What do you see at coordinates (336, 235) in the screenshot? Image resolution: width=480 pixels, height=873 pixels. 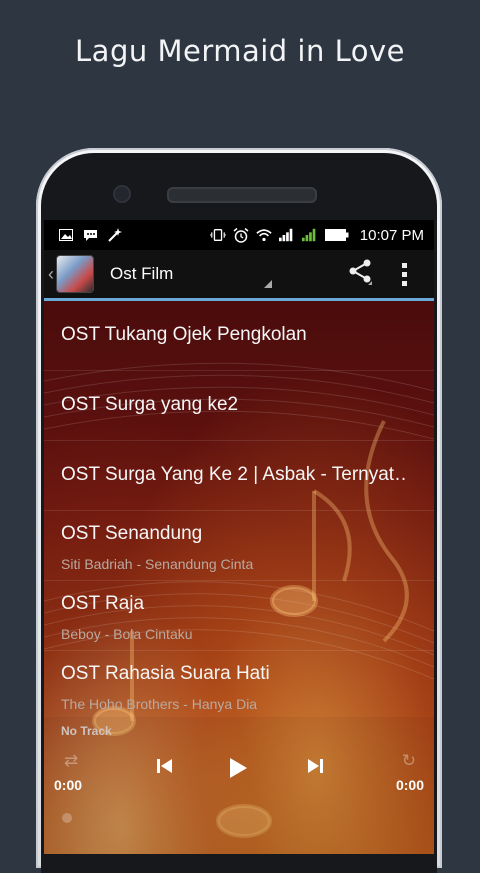 I see `battery-icon` at bounding box center [336, 235].